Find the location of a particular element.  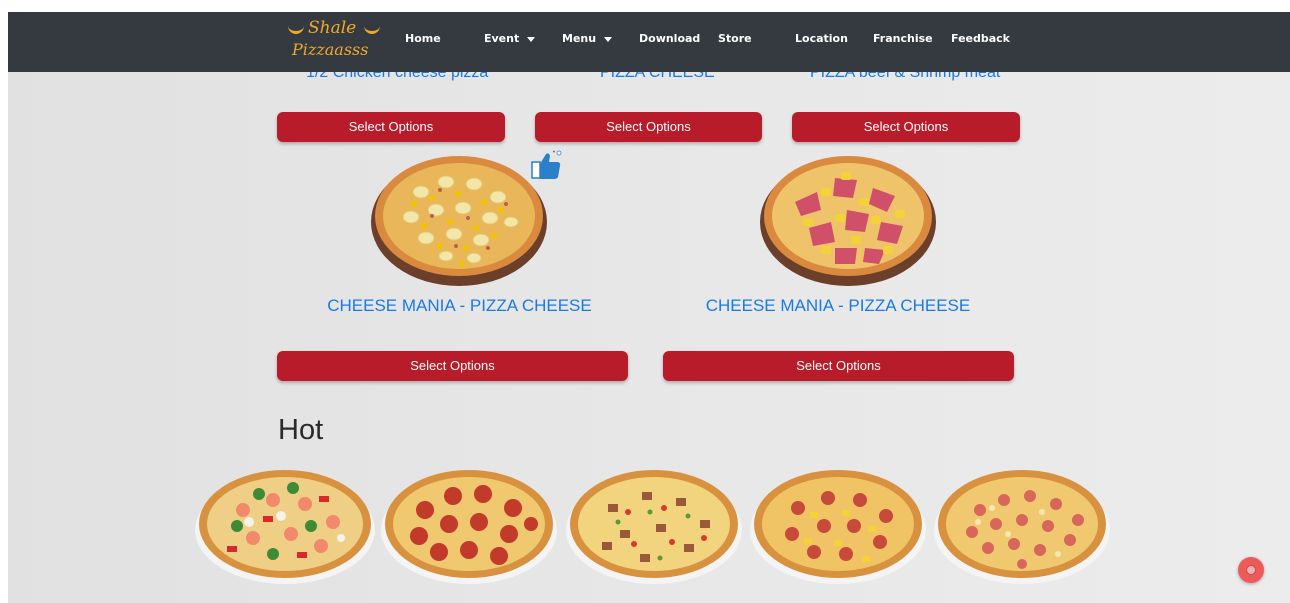

hot-pizza-pepperoni is located at coordinates (469, 525).